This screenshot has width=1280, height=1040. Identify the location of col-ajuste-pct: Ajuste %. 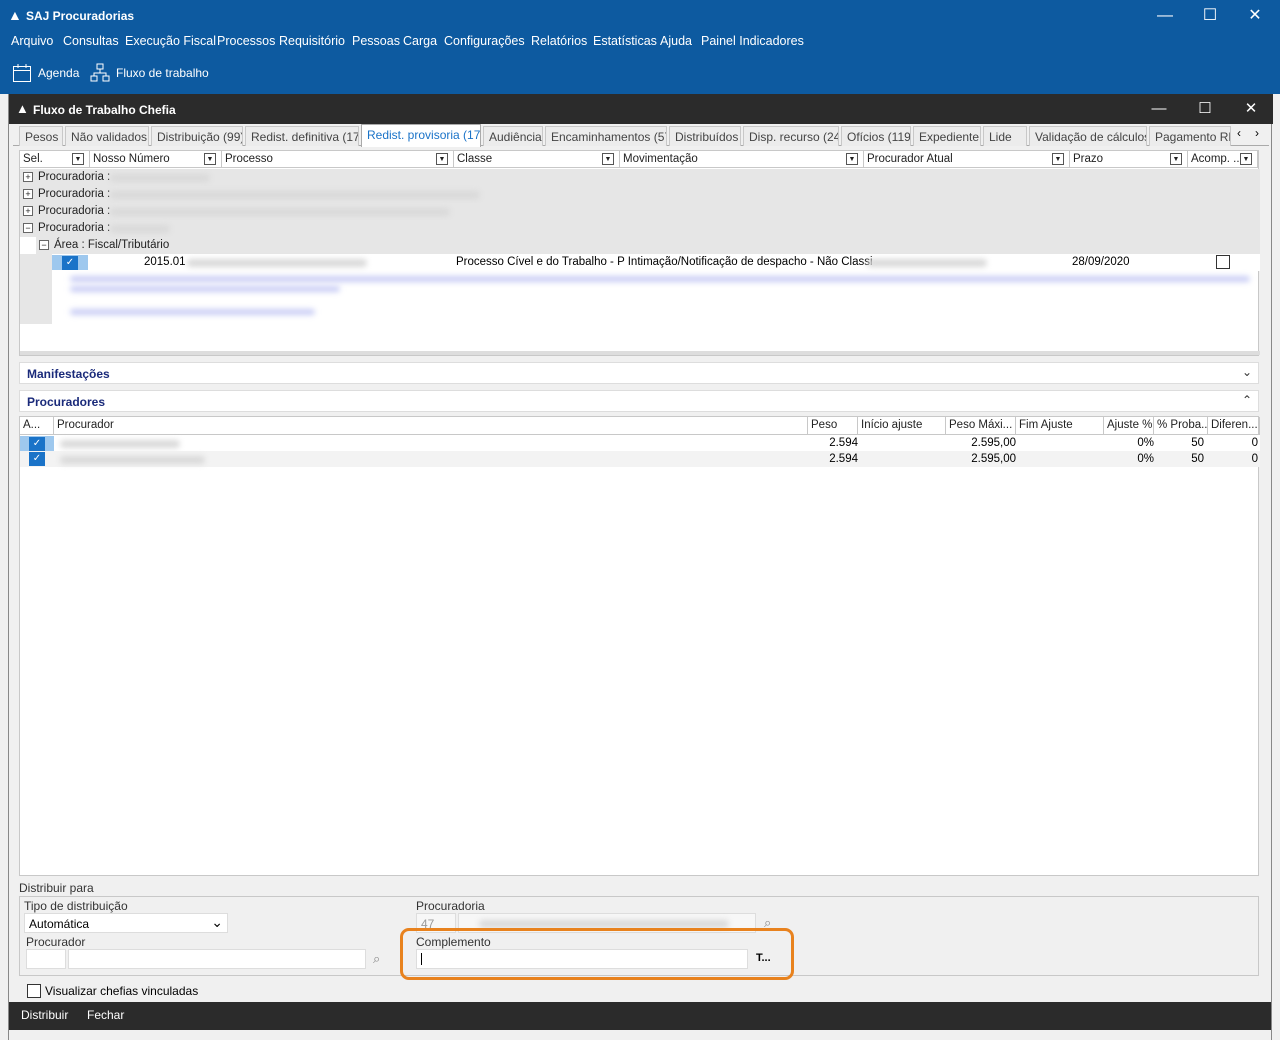
(1129, 426).